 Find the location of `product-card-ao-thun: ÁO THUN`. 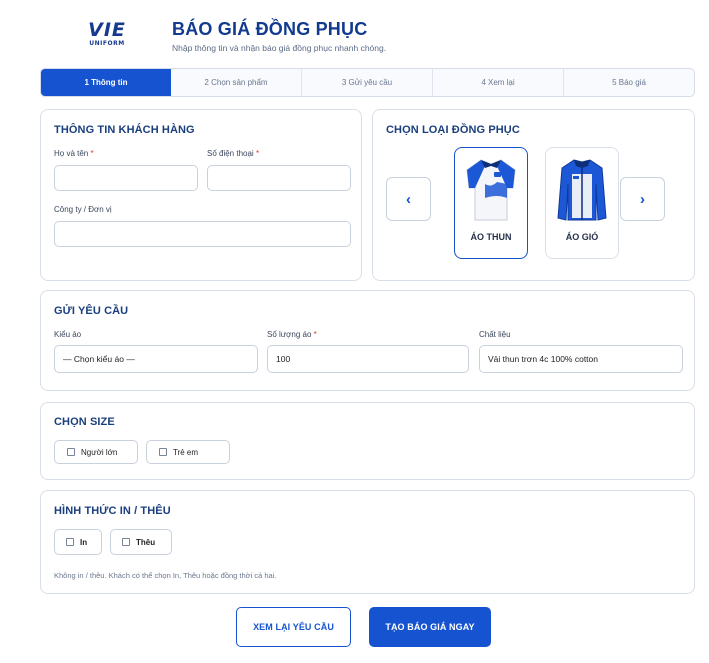

product-card-ao-thun: ÁO THUN is located at coordinates (491, 203).